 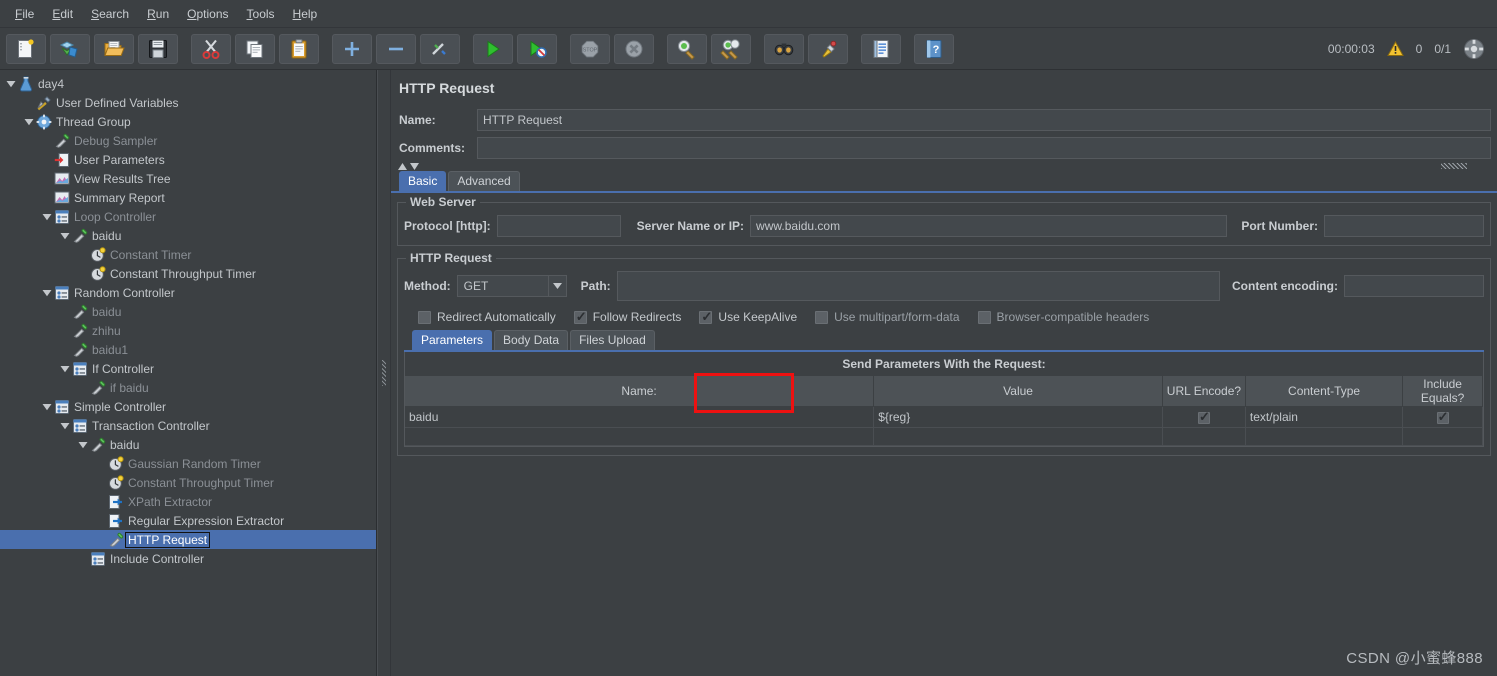 I want to click on clear-all-button, so click(x=731, y=48).